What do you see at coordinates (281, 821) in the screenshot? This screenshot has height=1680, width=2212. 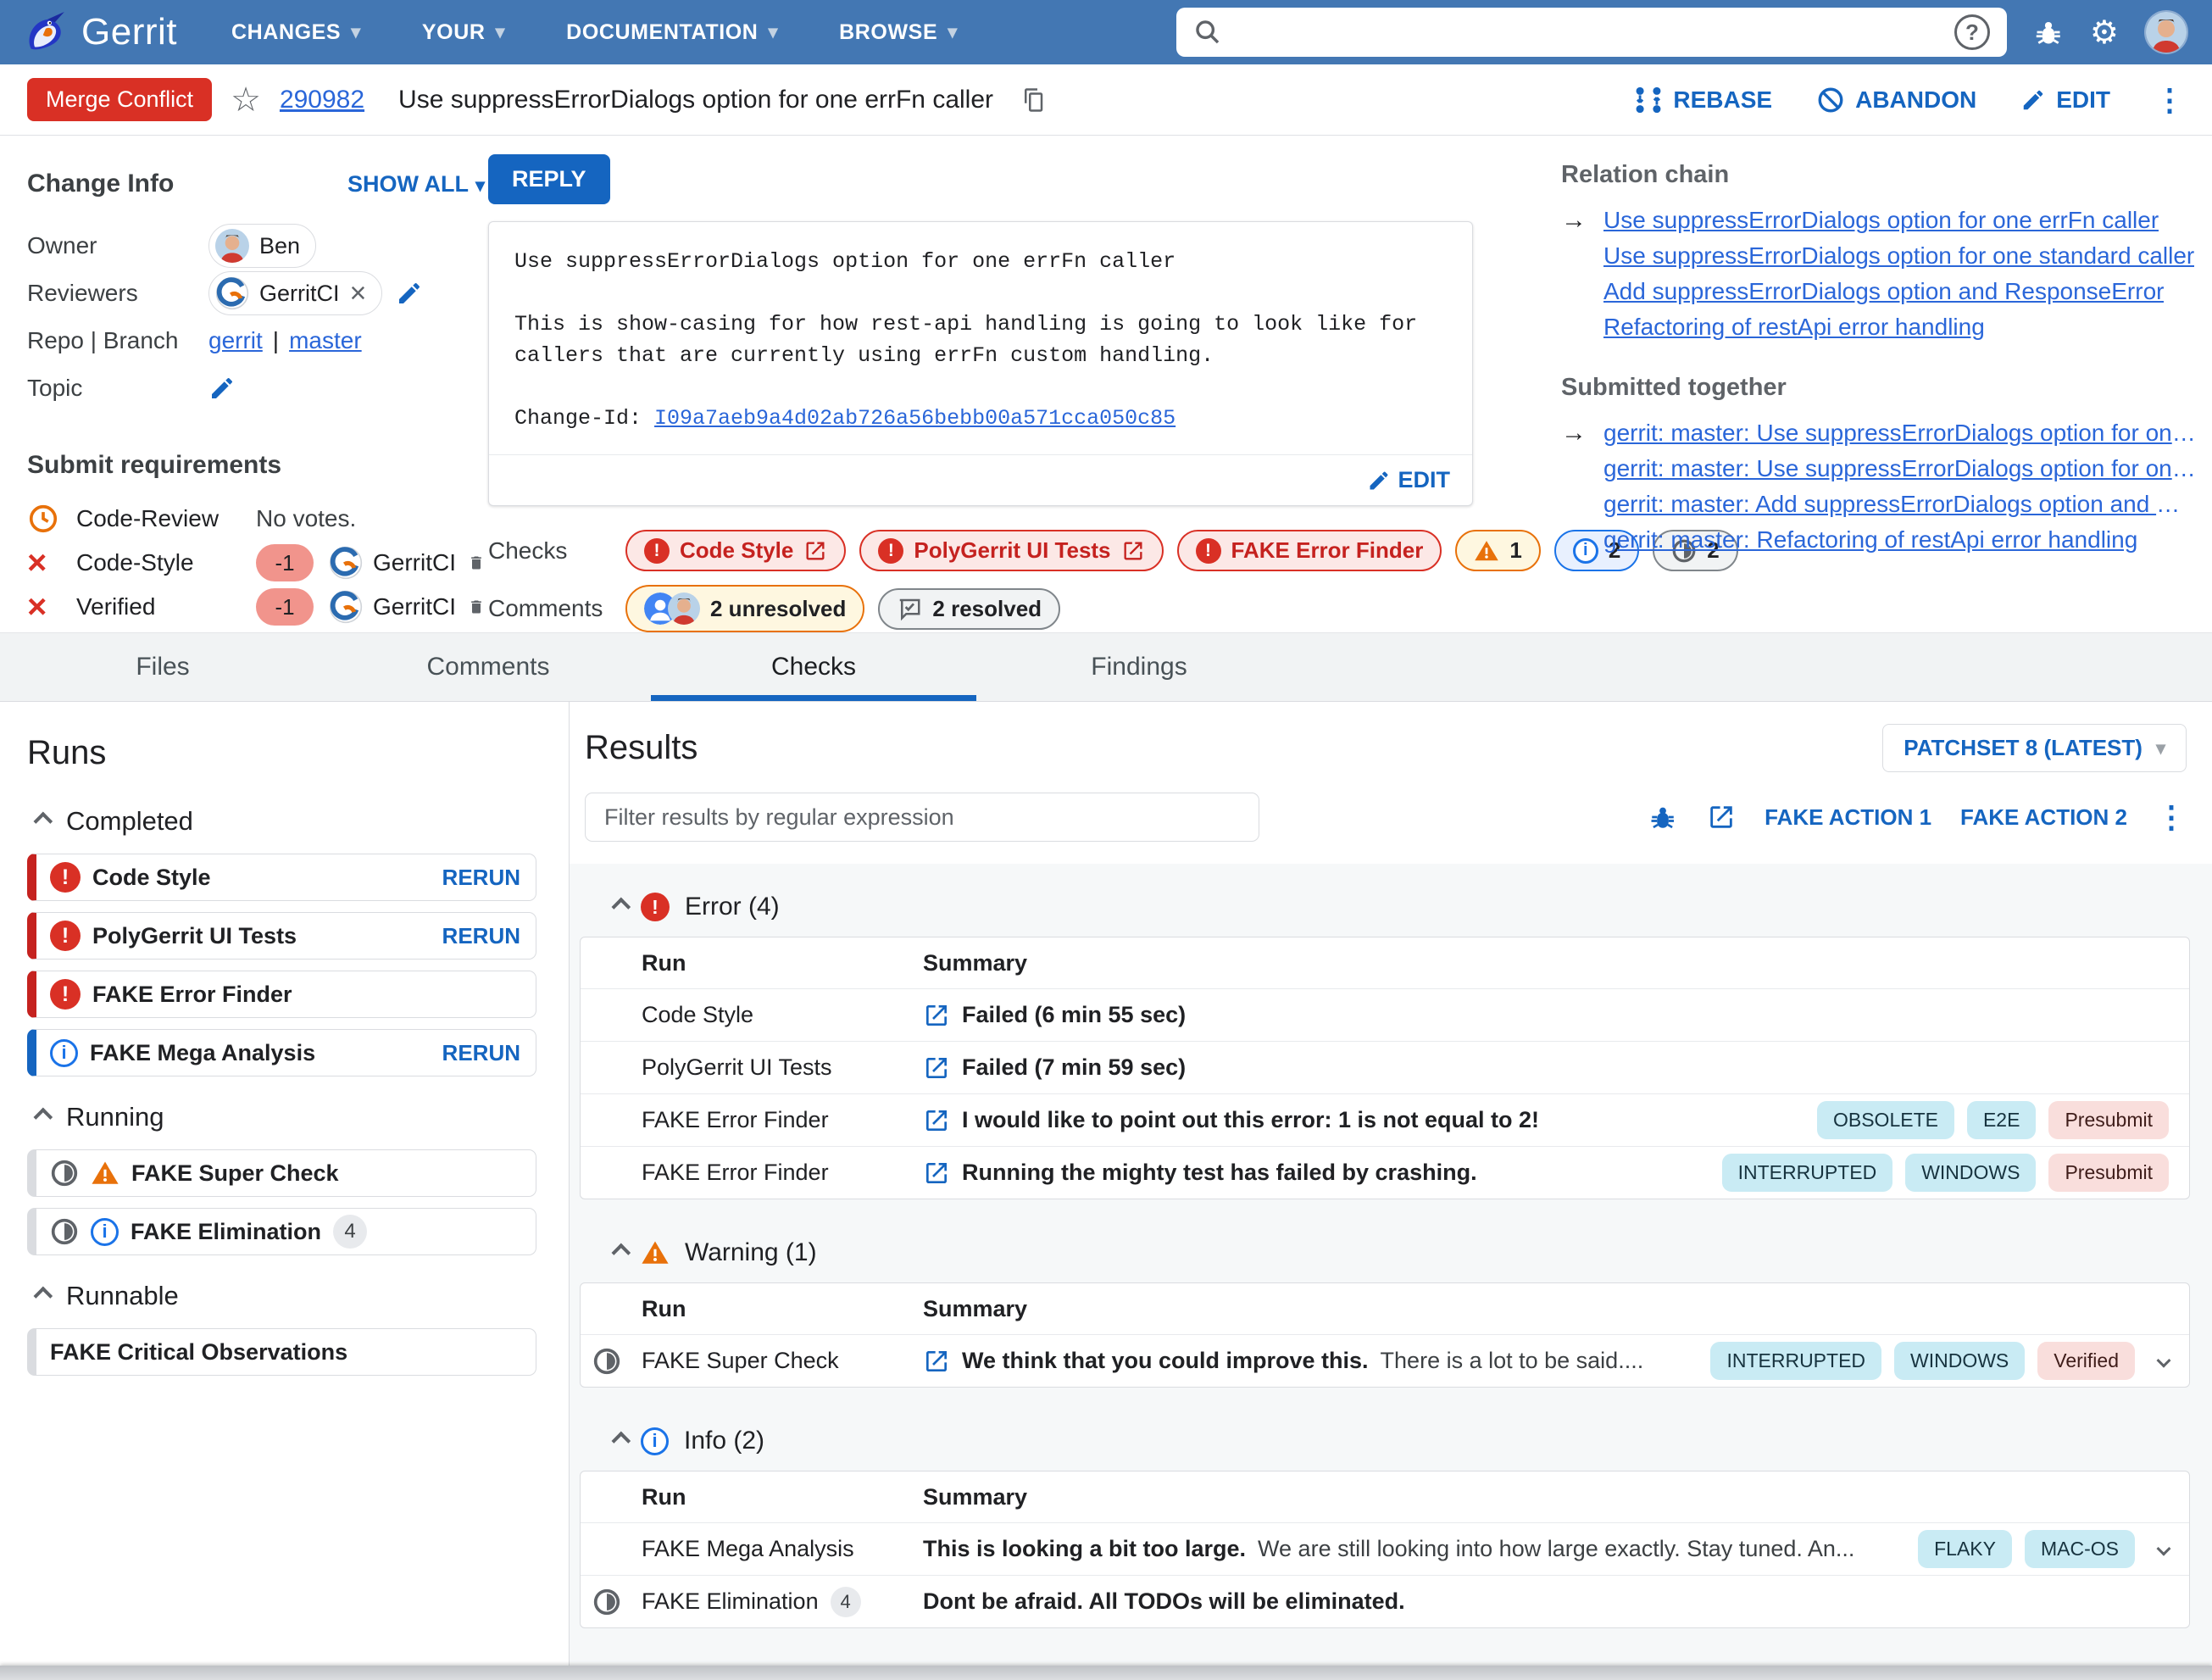 I see `runs-section-completed: Completed` at bounding box center [281, 821].